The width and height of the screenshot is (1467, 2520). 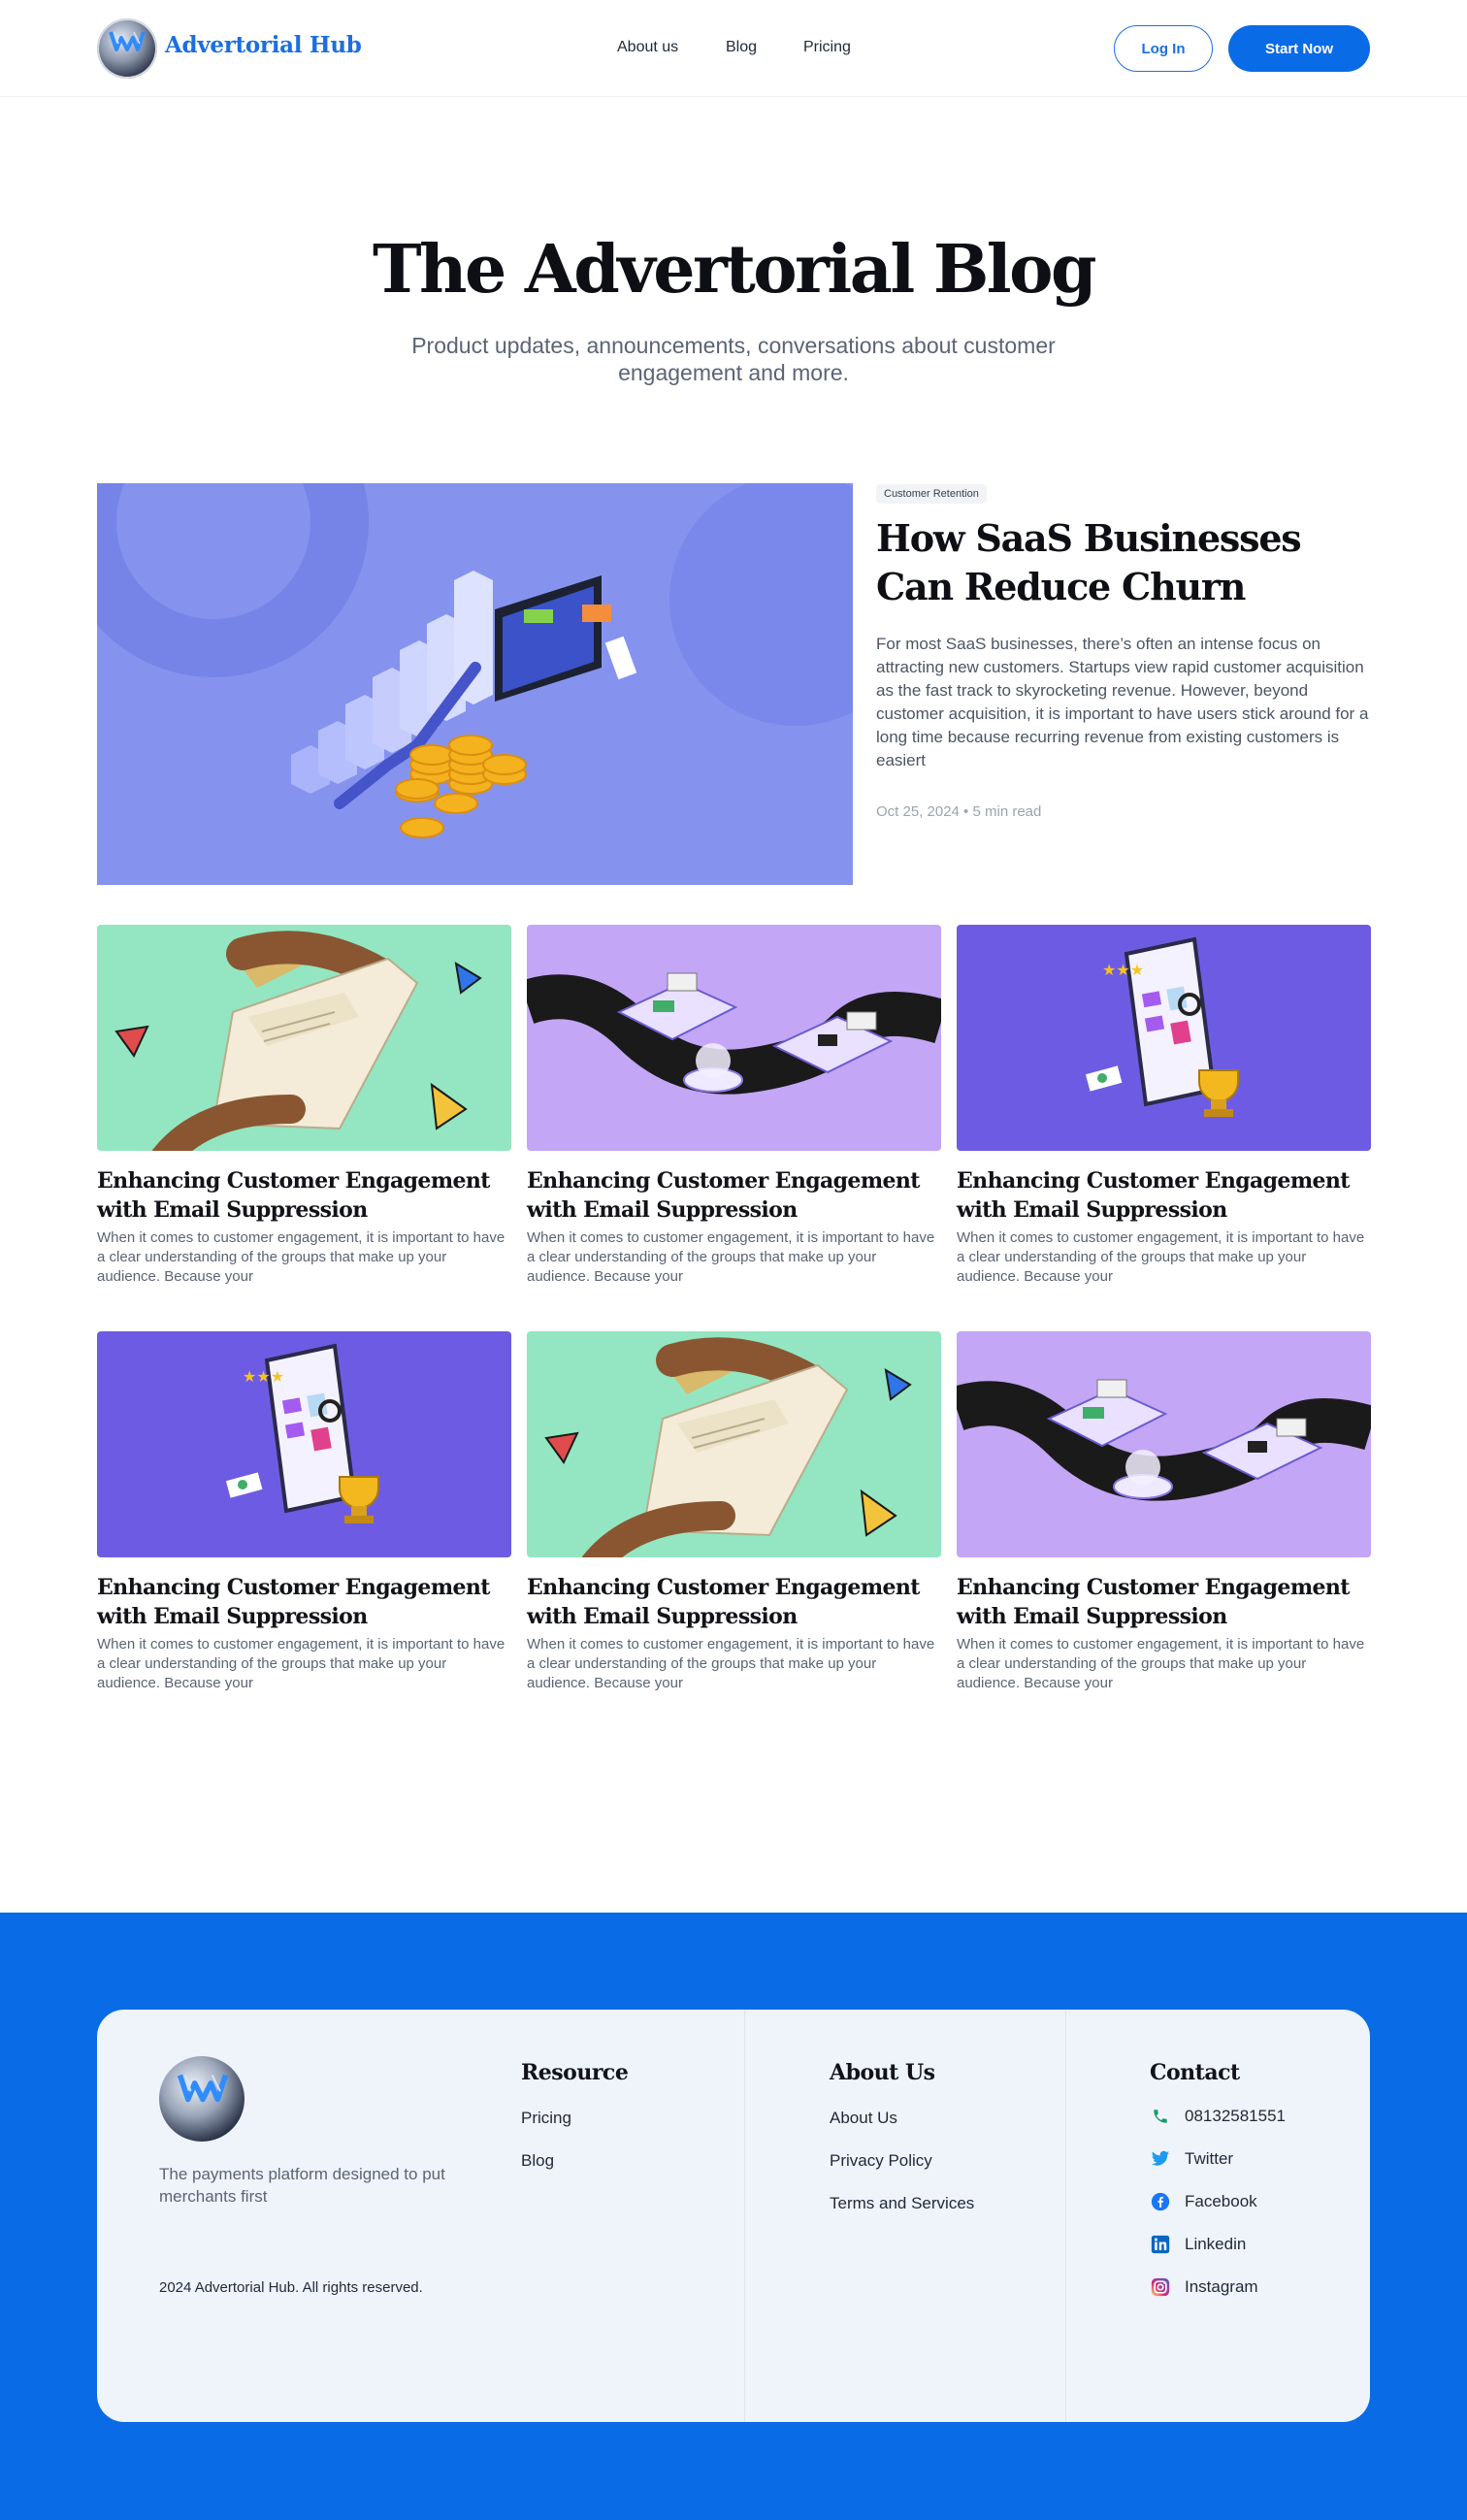 I want to click on contact-twitter-label: Twitter, so click(x=1209, y=2158).